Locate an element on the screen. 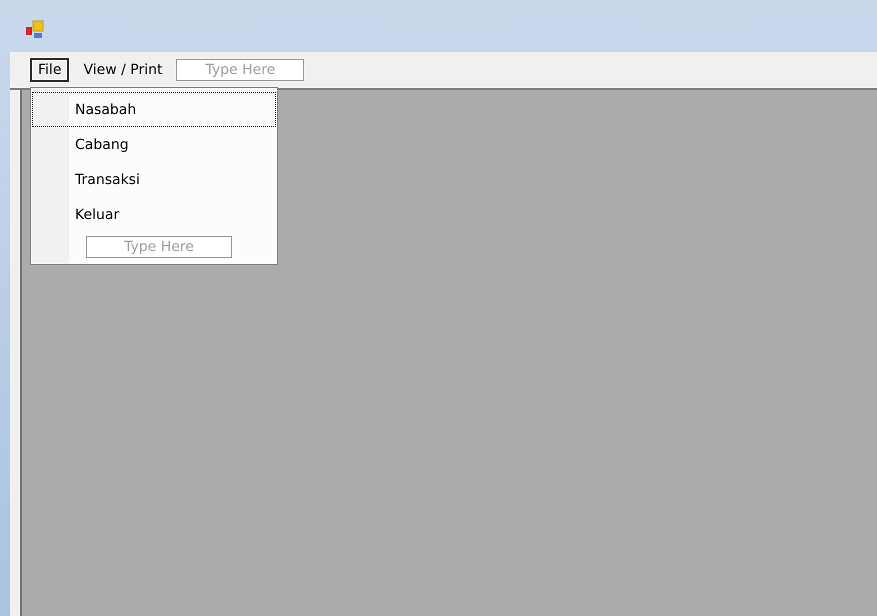  menu-entry: Transaksi is located at coordinates (154, 179).